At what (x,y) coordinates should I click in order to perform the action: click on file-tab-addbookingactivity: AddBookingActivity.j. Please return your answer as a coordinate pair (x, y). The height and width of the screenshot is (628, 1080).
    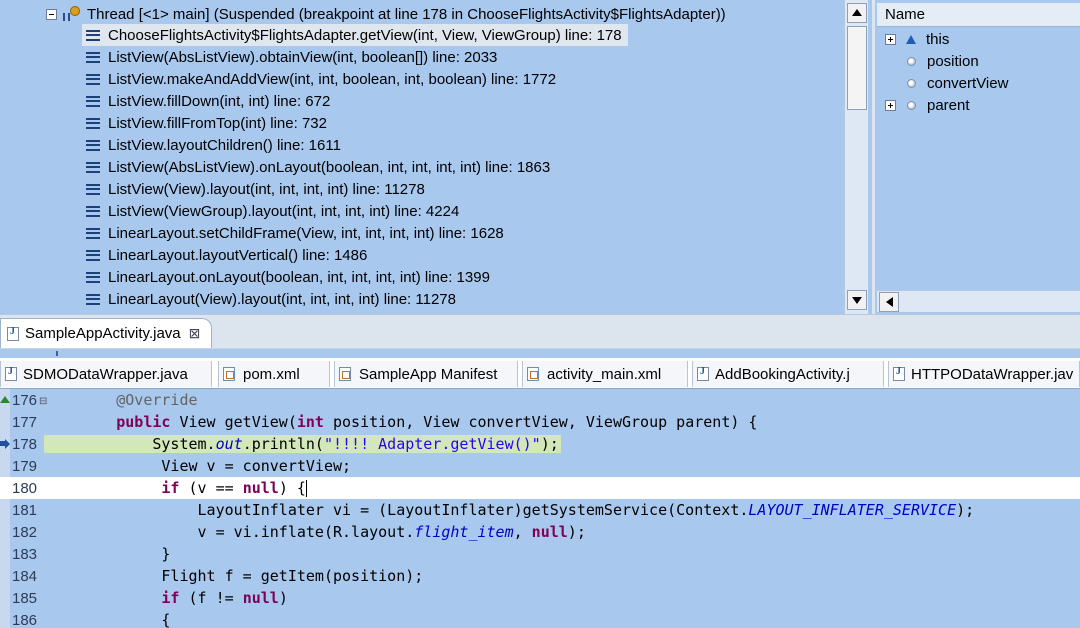
    Looking at the image, I should click on (788, 374).